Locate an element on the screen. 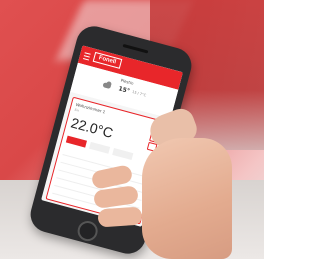 The image size is (320, 259). phone-speaker is located at coordinates (135, 48).